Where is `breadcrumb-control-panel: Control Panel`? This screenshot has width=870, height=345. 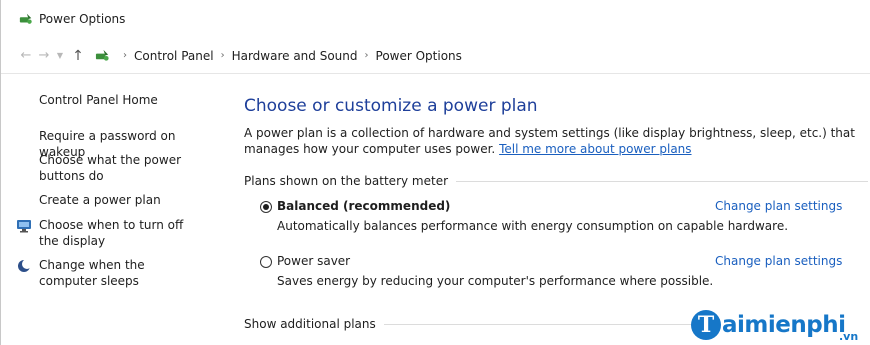
breadcrumb-control-panel: Control Panel is located at coordinates (174, 56).